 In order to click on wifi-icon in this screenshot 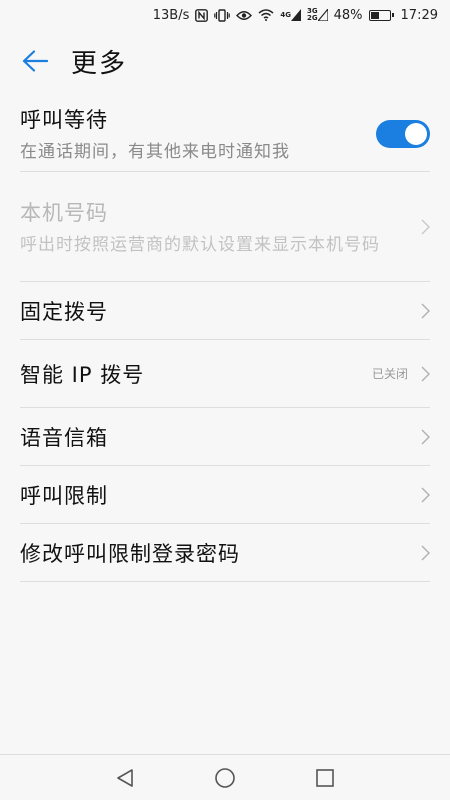, I will do `click(266, 15)`.